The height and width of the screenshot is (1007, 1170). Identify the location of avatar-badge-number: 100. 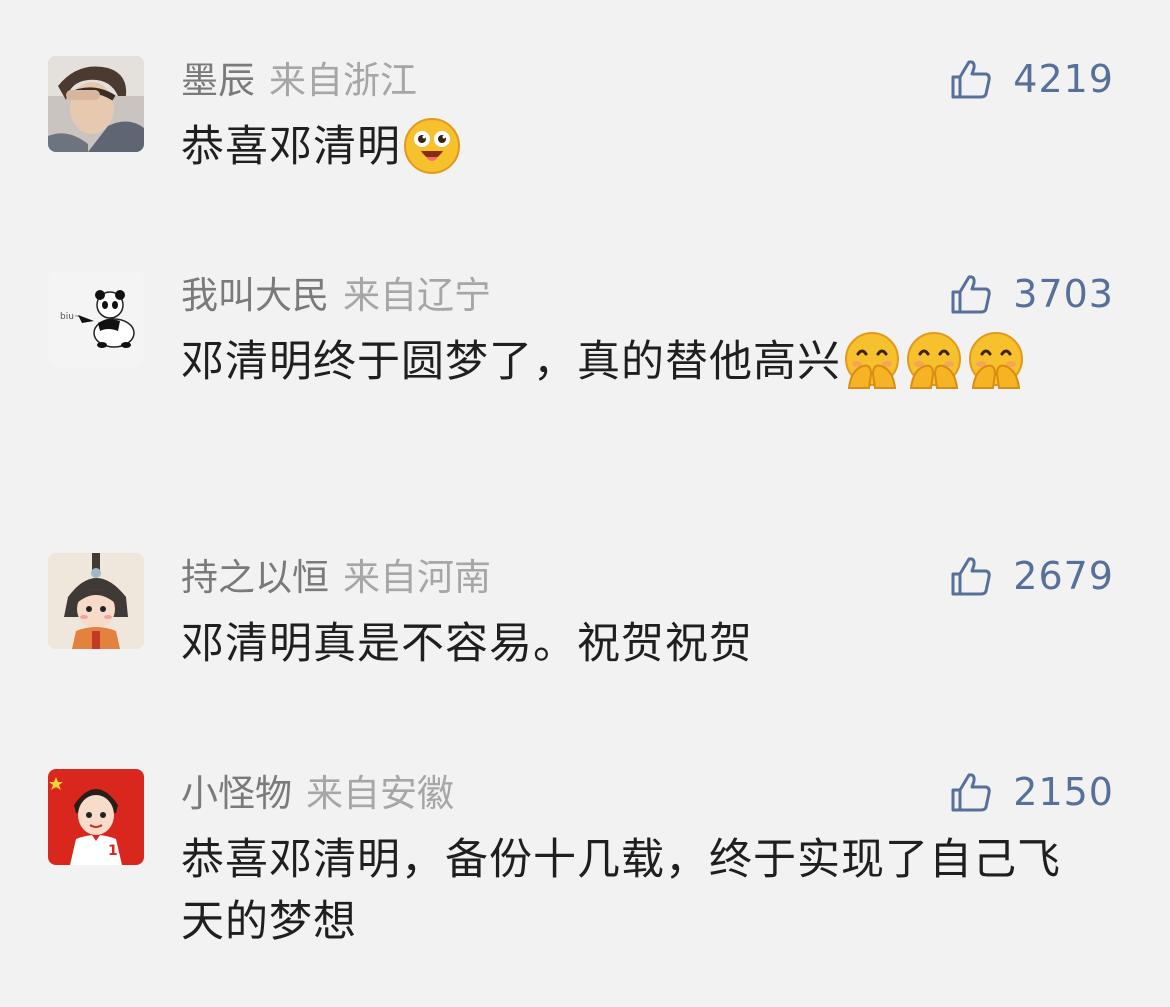
(122, 851).